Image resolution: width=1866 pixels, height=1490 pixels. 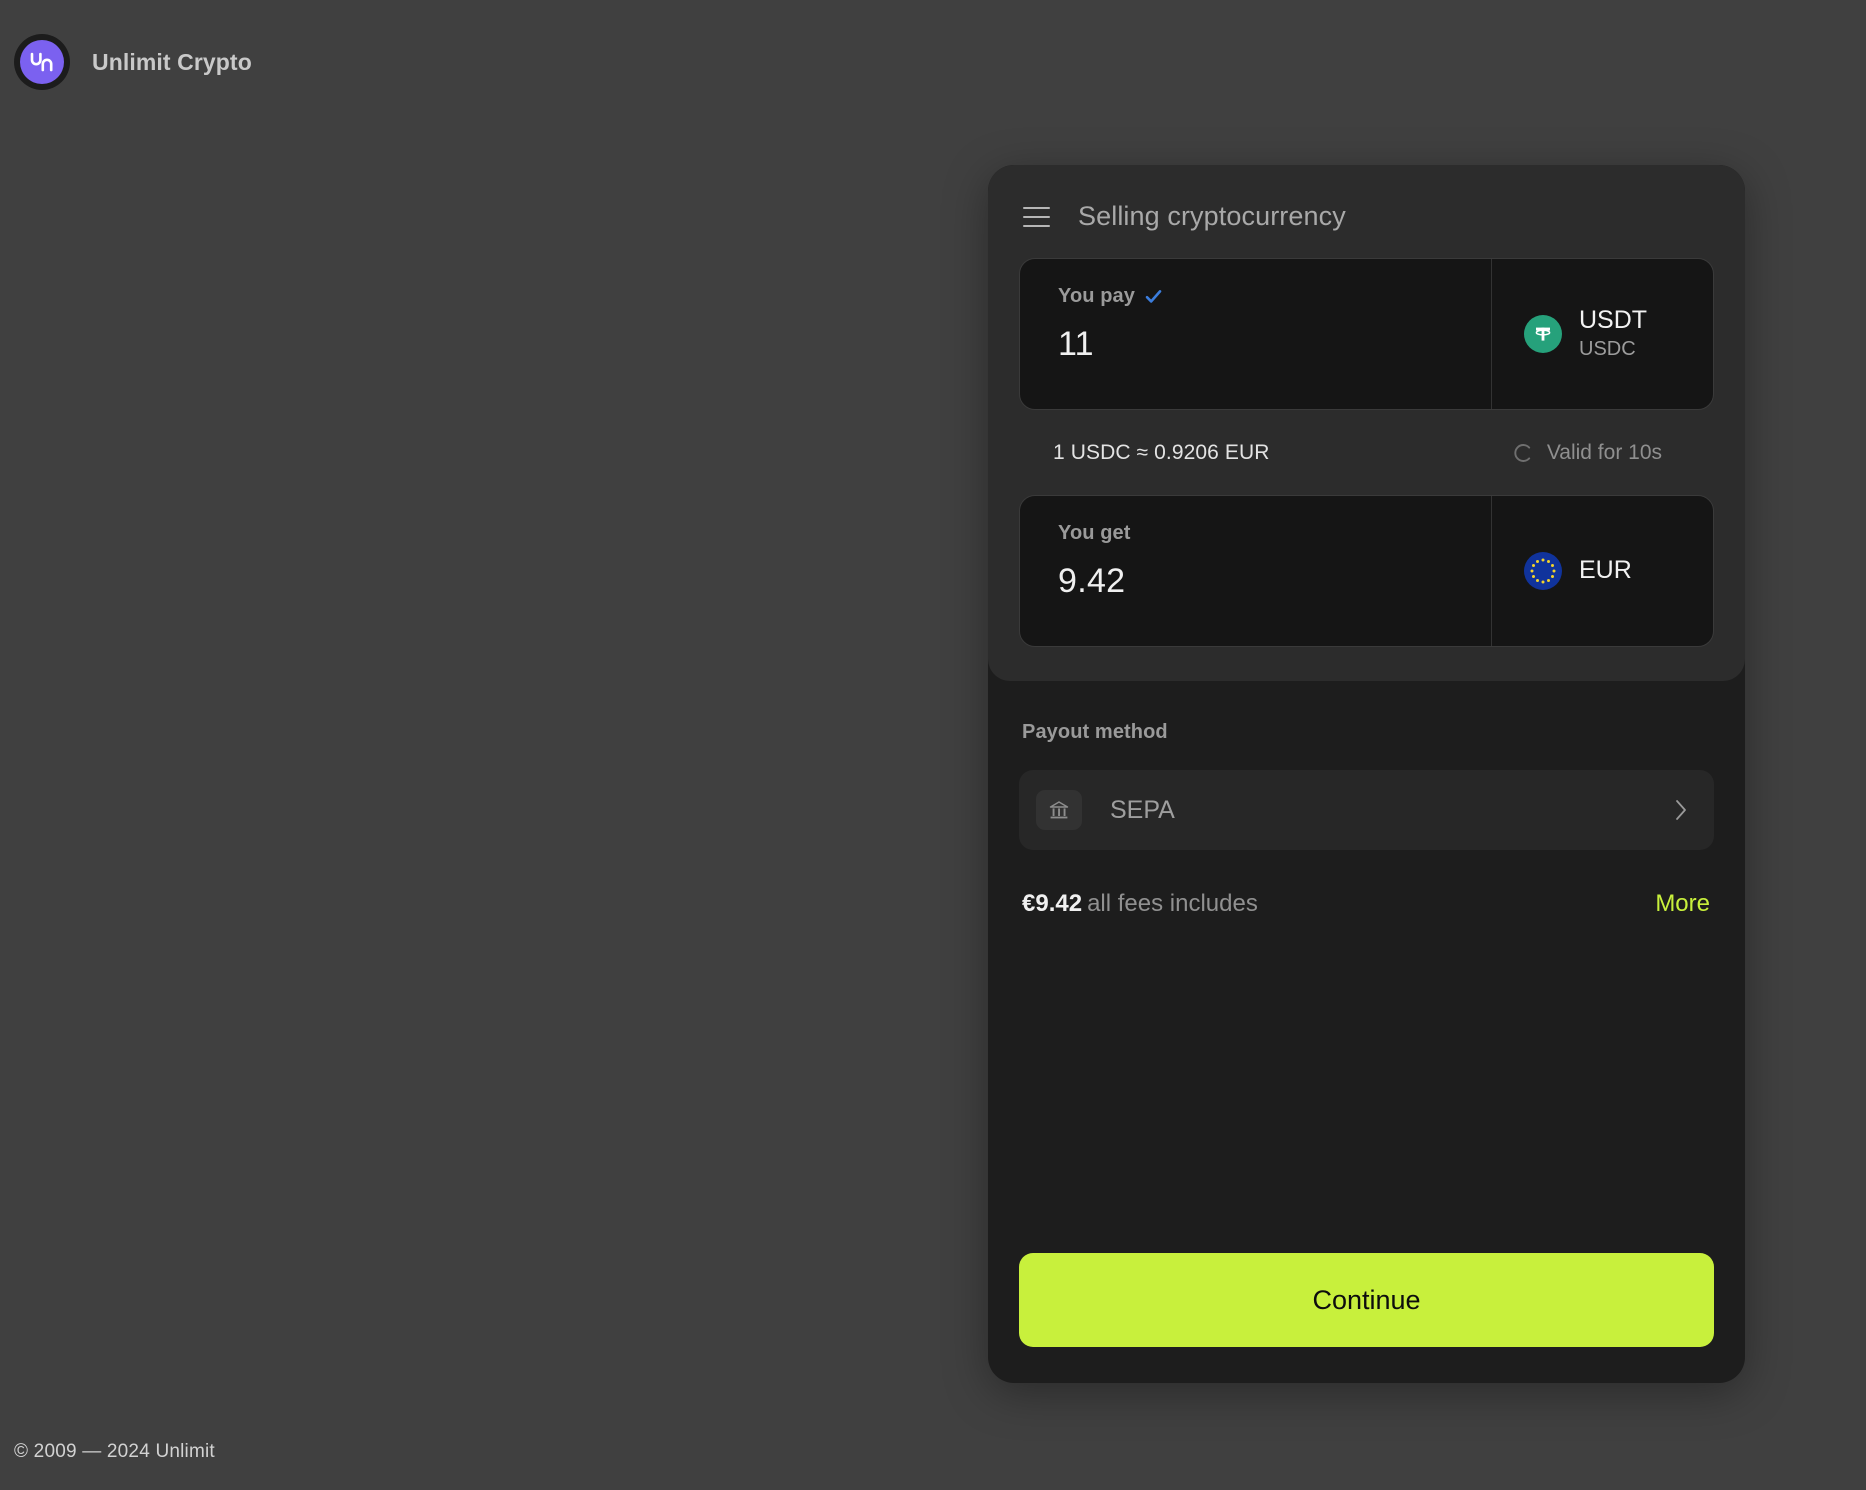 What do you see at coordinates (1366, 1300) in the screenshot?
I see `continue-button: Continue` at bounding box center [1366, 1300].